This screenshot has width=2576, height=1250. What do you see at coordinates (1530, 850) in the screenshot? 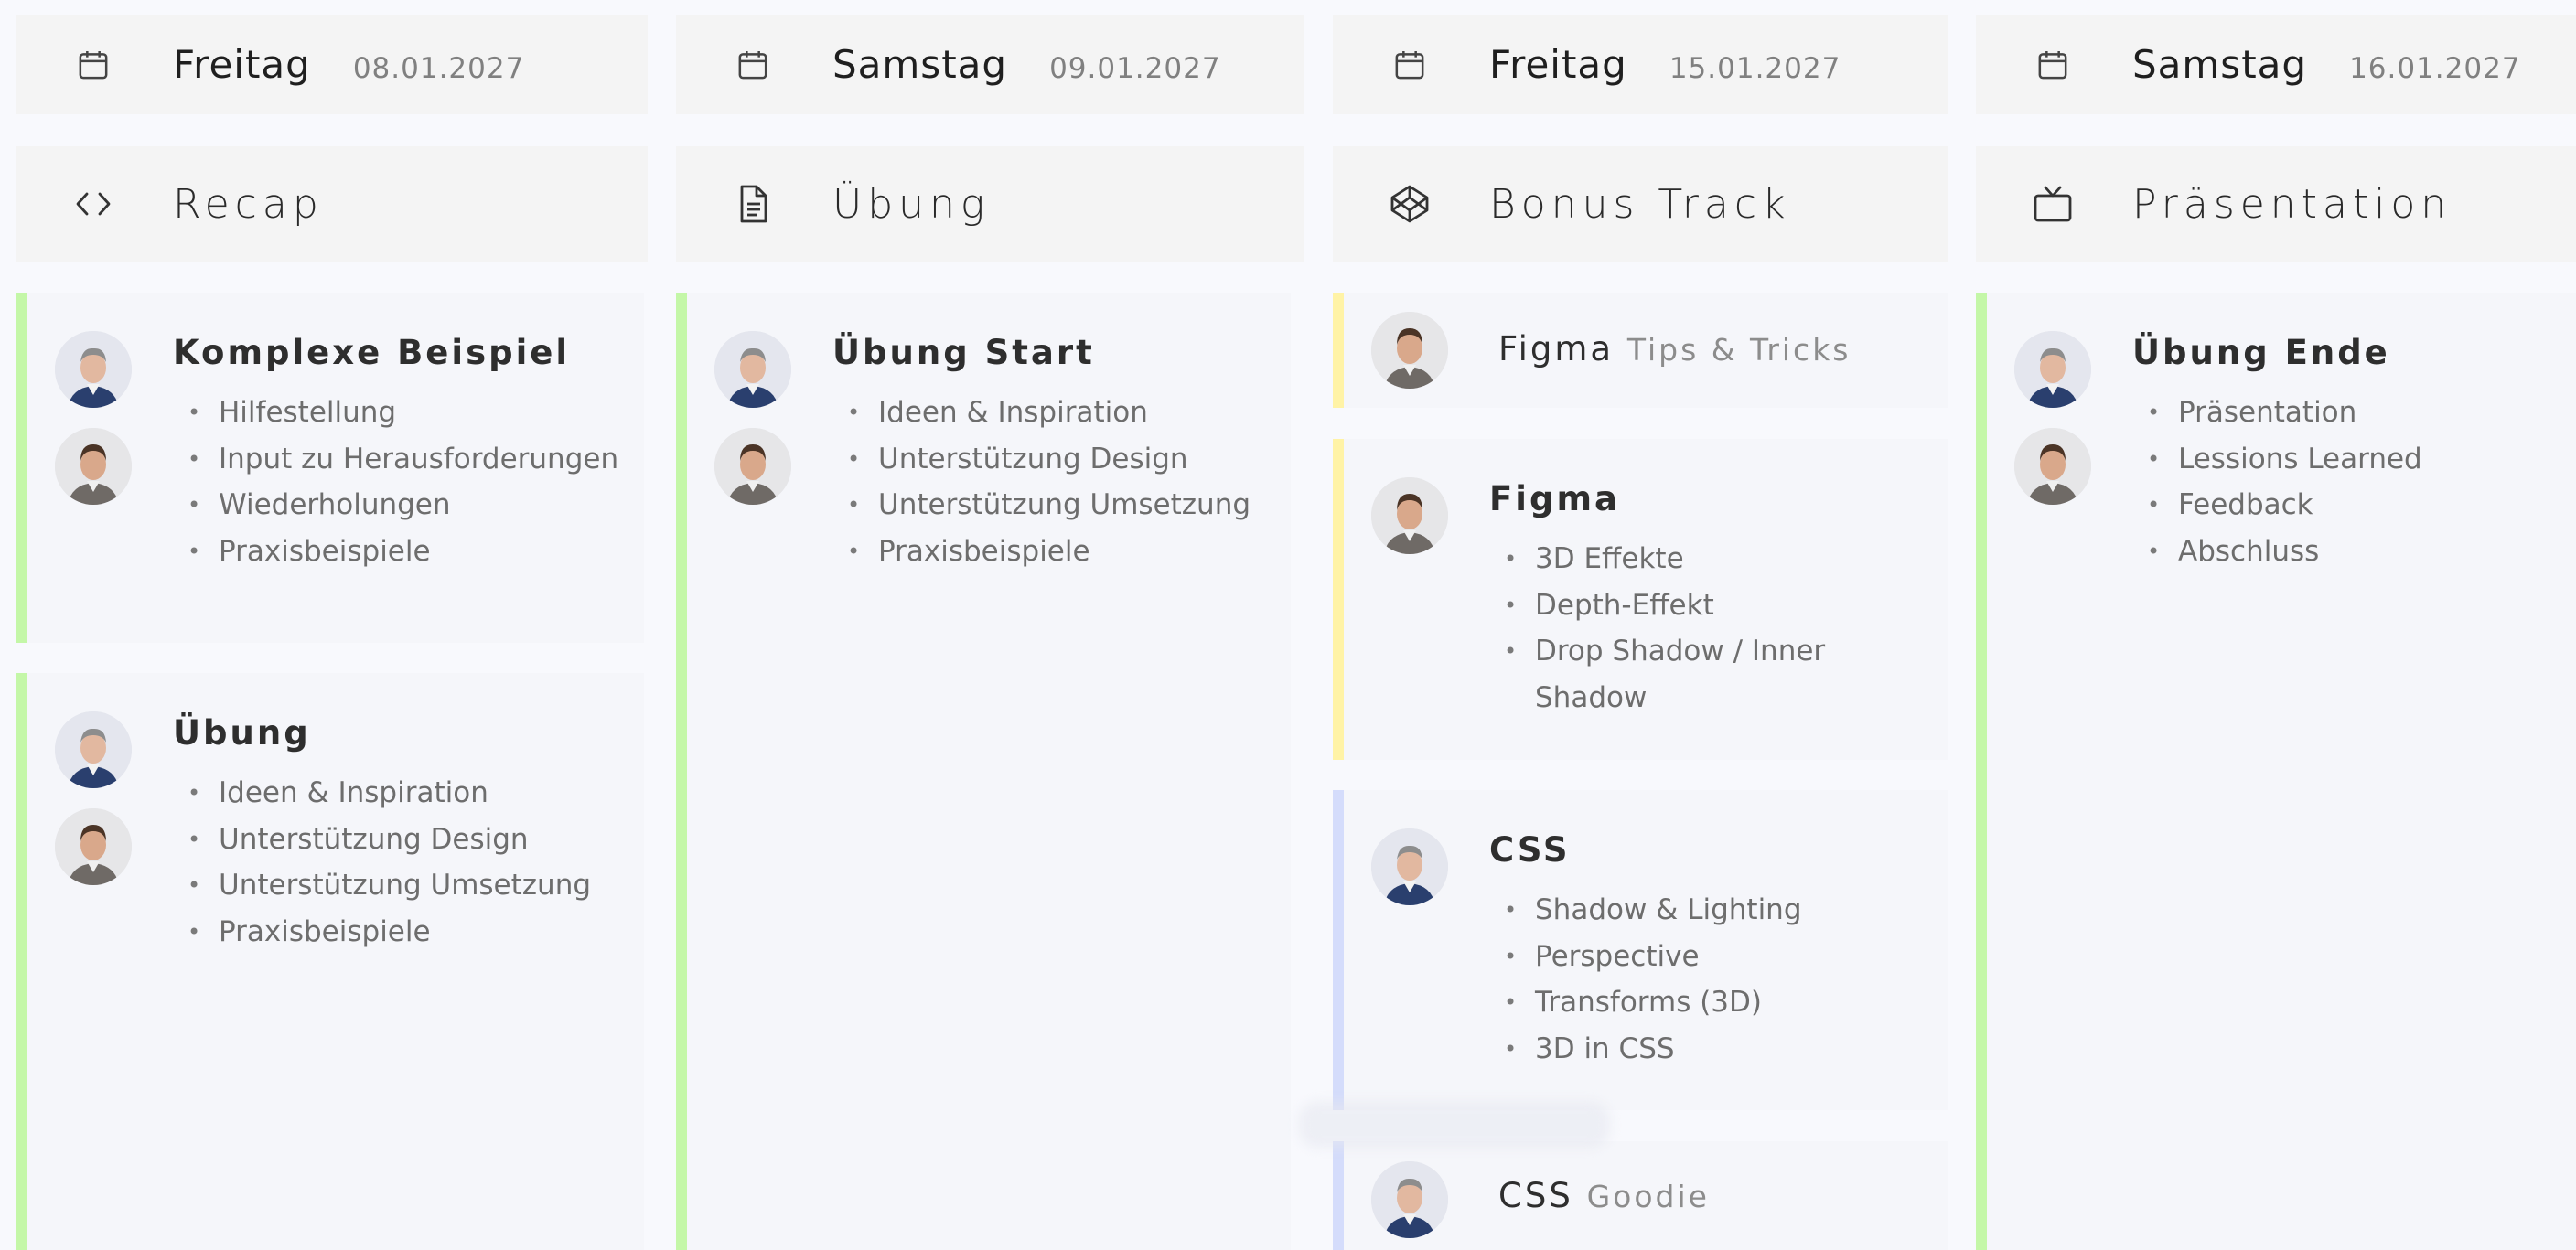
I see `card-title: CSS` at bounding box center [1530, 850].